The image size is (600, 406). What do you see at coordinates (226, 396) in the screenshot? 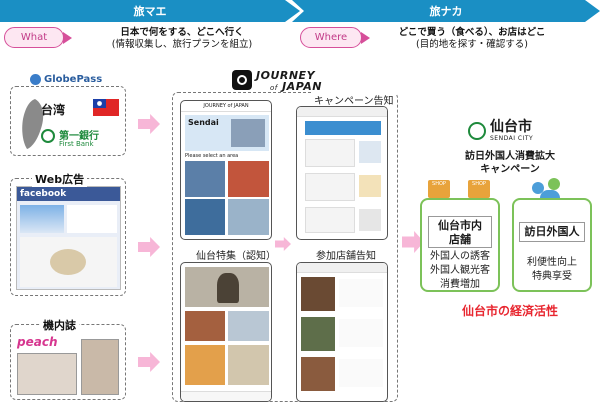
I see `app-tab-bar` at bounding box center [226, 396].